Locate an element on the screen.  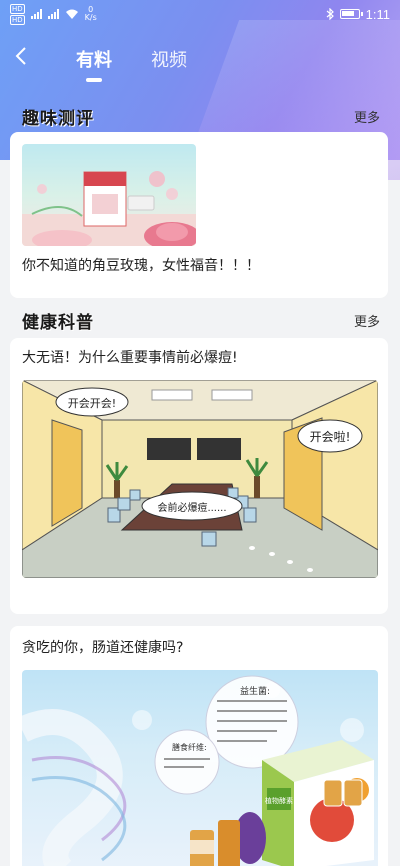
section-header-fun-review: 趣味测评 更多 is located at coordinates (200, 117).